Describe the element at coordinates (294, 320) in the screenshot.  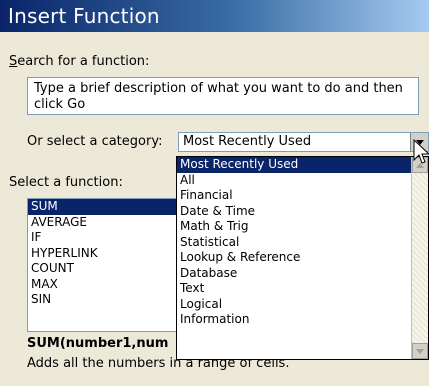
I see `category-option-information: Information` at that location.